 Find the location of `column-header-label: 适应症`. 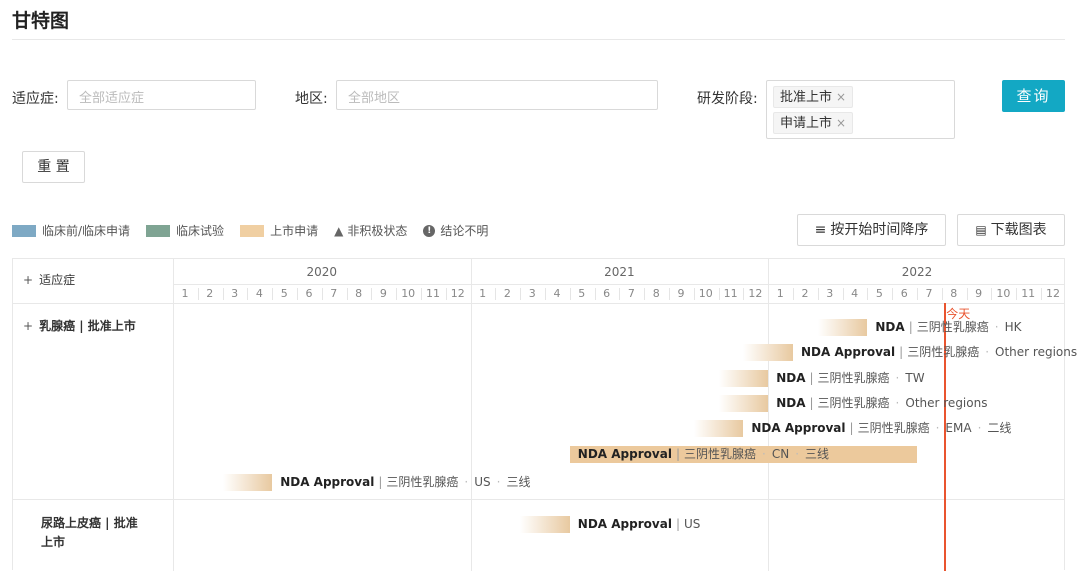

column-header-label: 适应症 is located at coordinates (57, 280).